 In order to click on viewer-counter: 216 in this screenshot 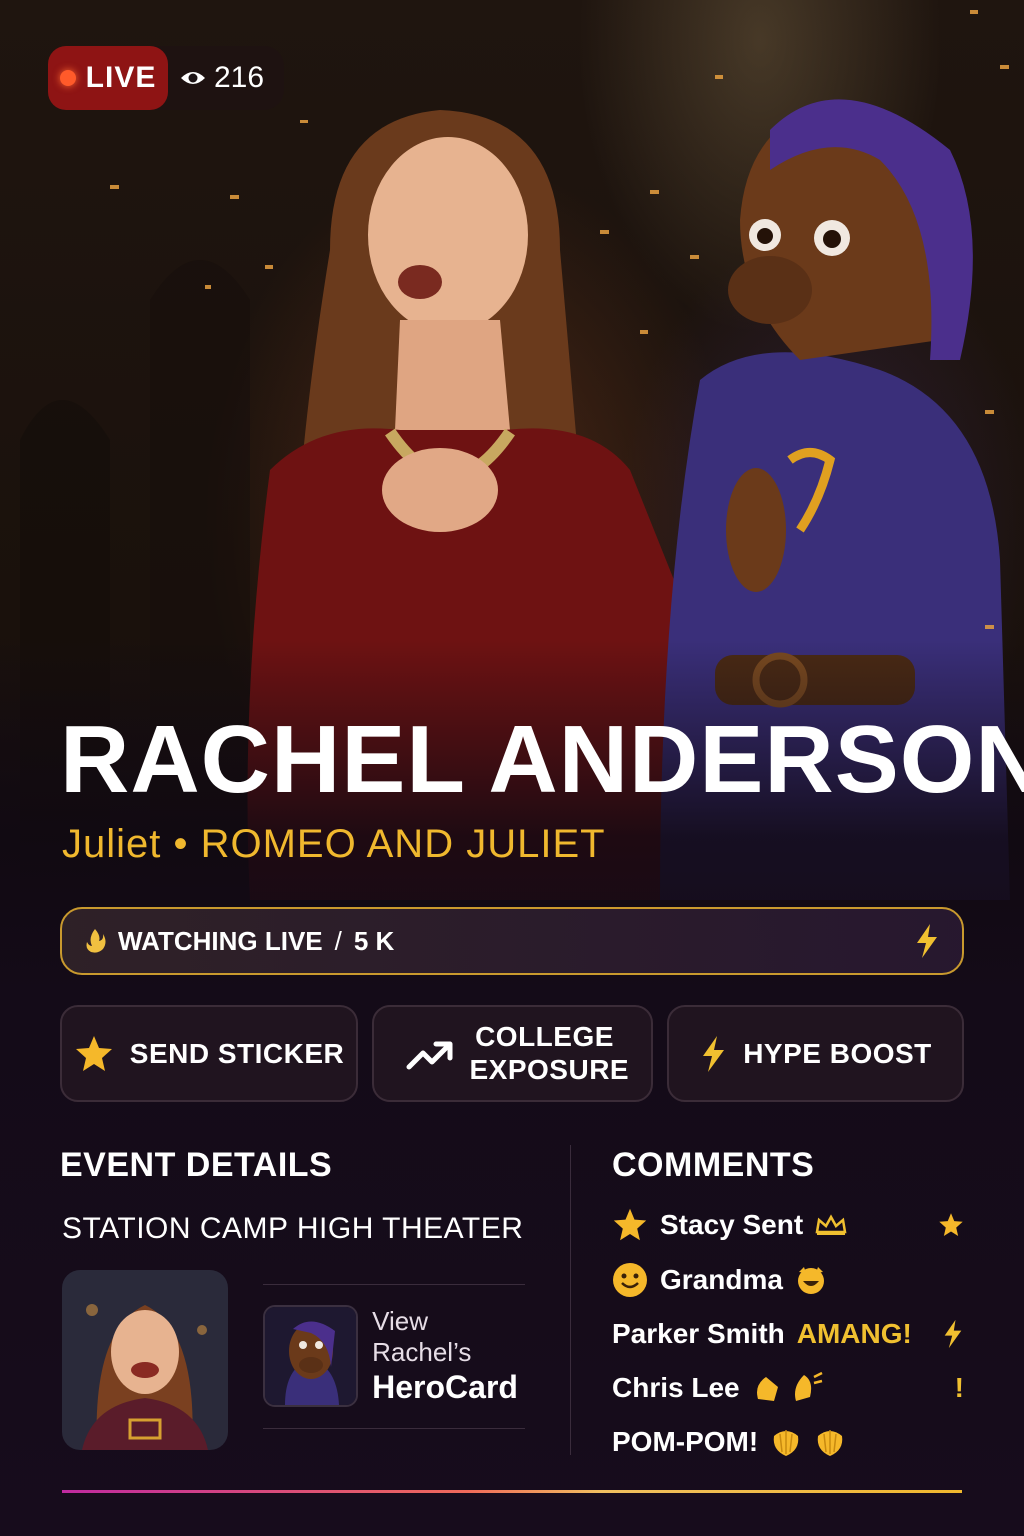, I will do `click(222, 78)`.